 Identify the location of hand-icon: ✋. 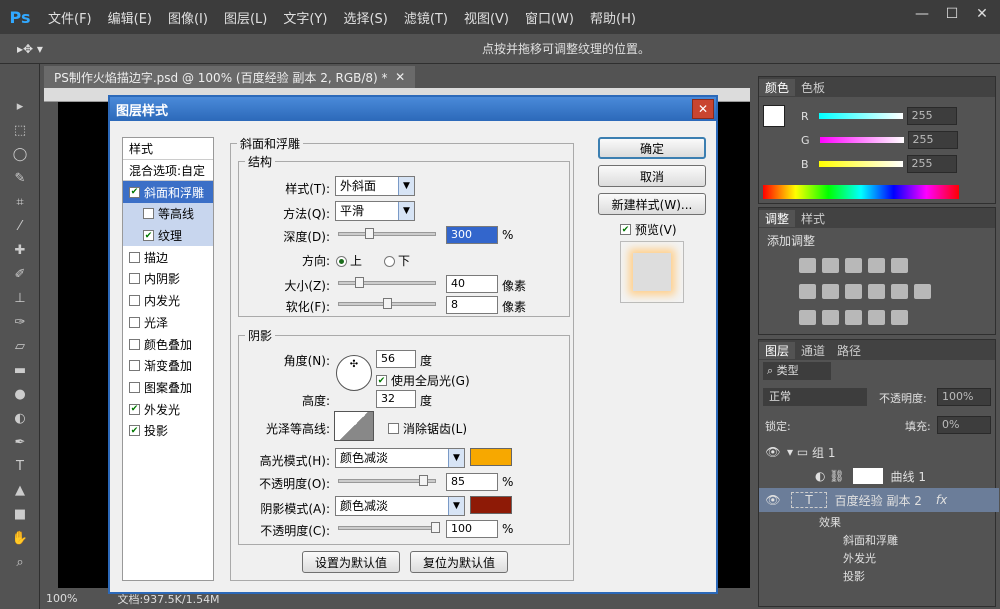
(20, 538).